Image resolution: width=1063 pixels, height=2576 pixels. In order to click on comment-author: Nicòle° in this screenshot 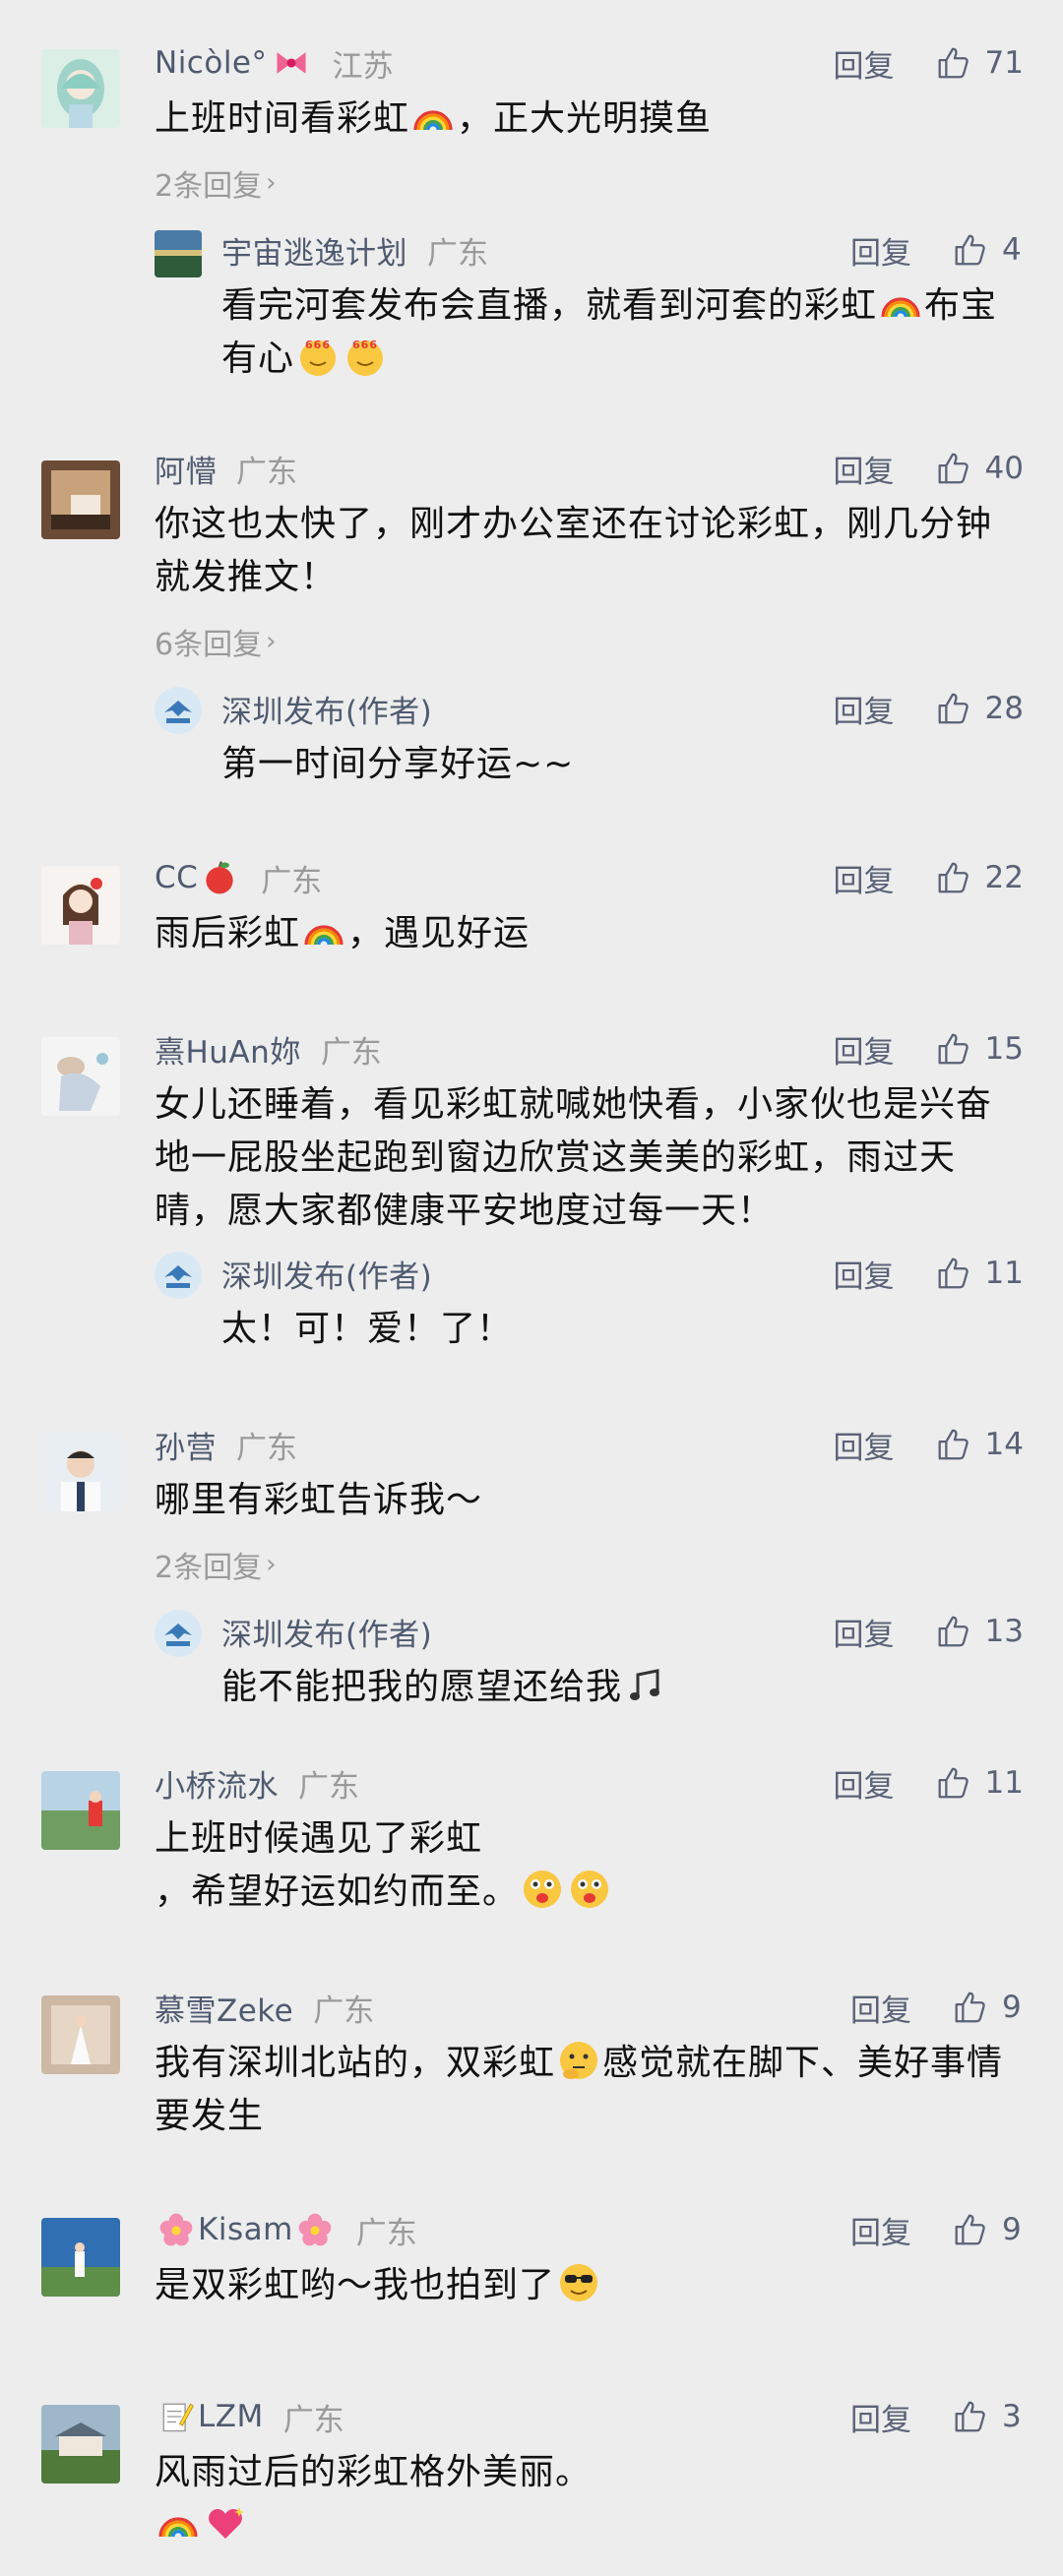, I will do `click(211, 63)`.